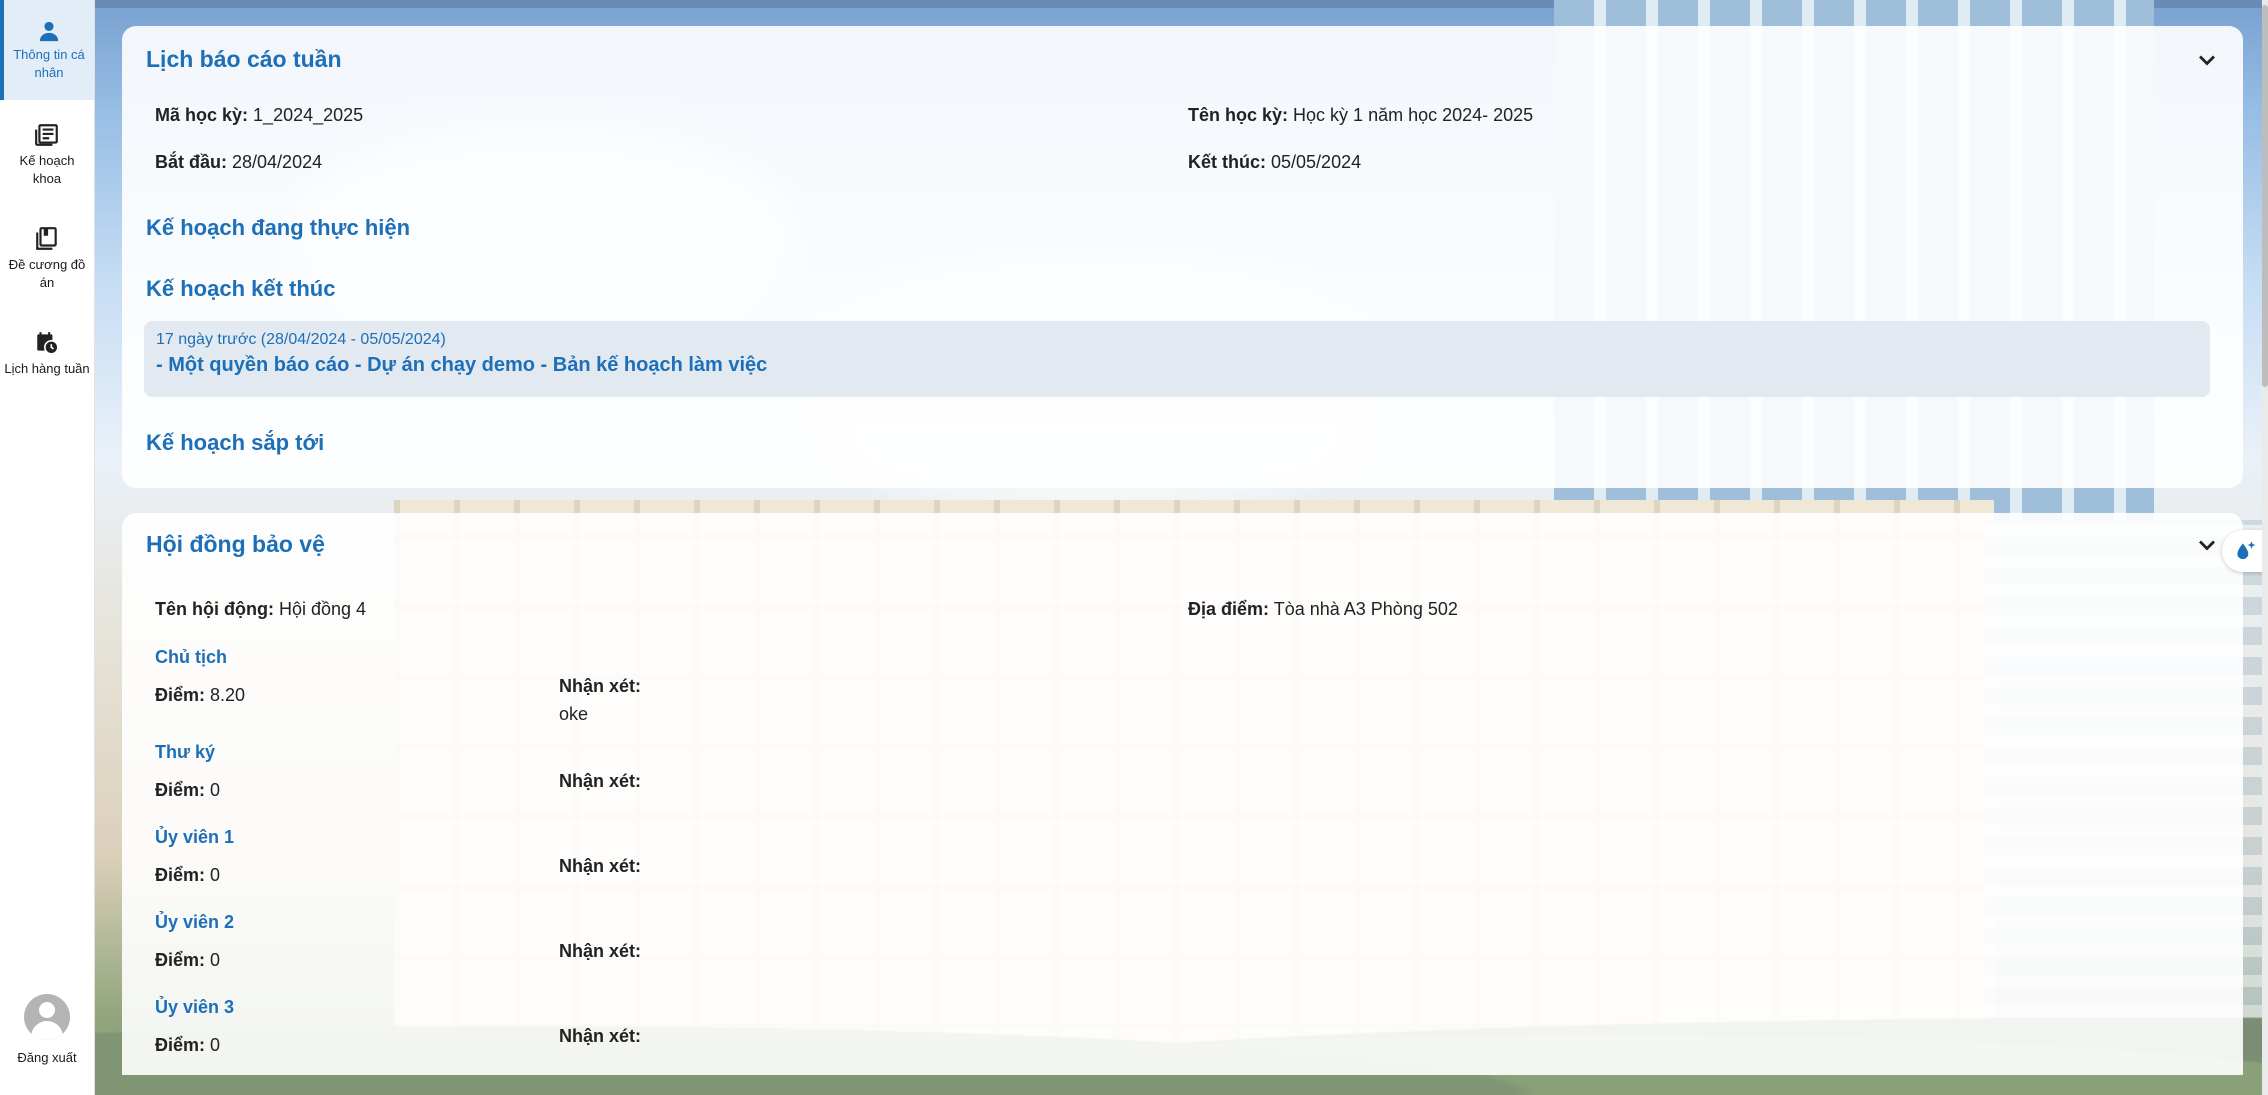  Describe the element at coordinates (2265, 196) in the screenshot. I see `scrollbar-thumb` at that location.